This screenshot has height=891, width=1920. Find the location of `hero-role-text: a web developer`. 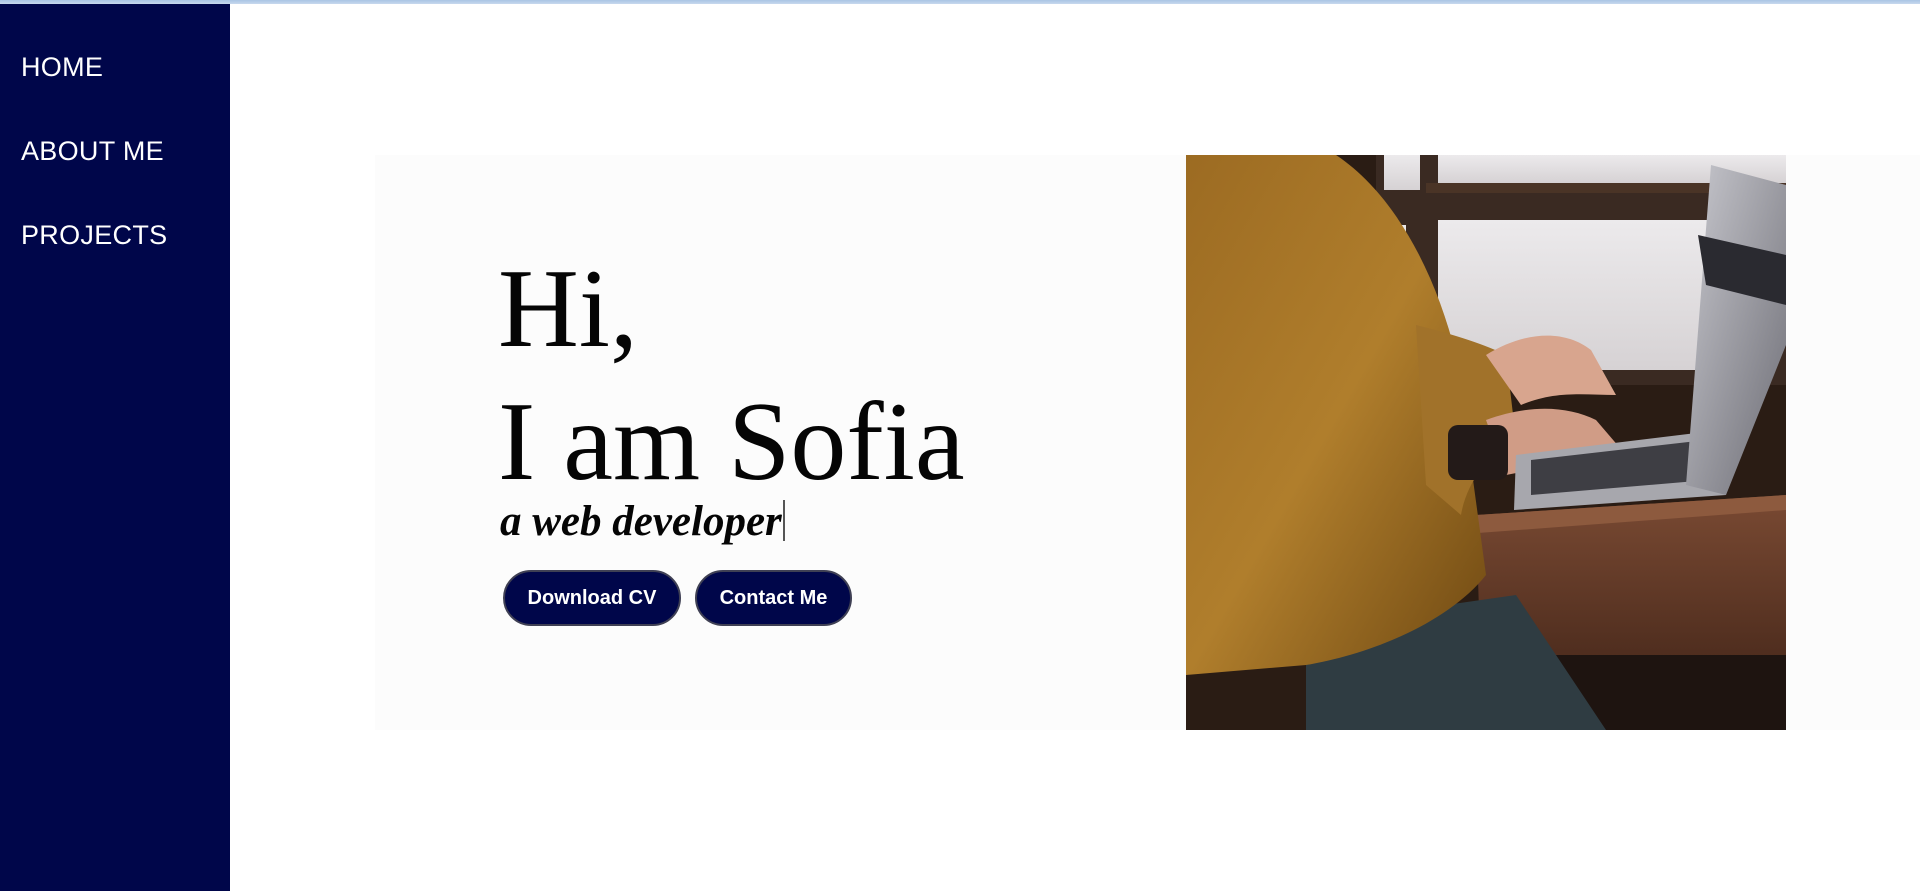

hero-role-text: a web developer is located at coordinates (642, 521).